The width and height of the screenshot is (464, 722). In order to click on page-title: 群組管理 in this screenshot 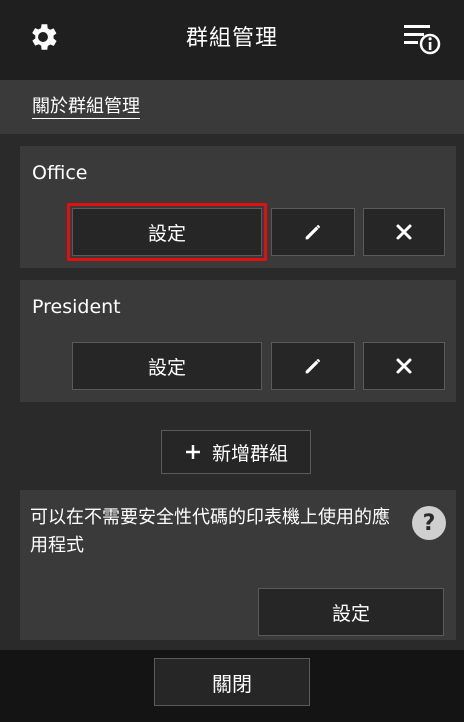, I will do `click(231, 38)`.